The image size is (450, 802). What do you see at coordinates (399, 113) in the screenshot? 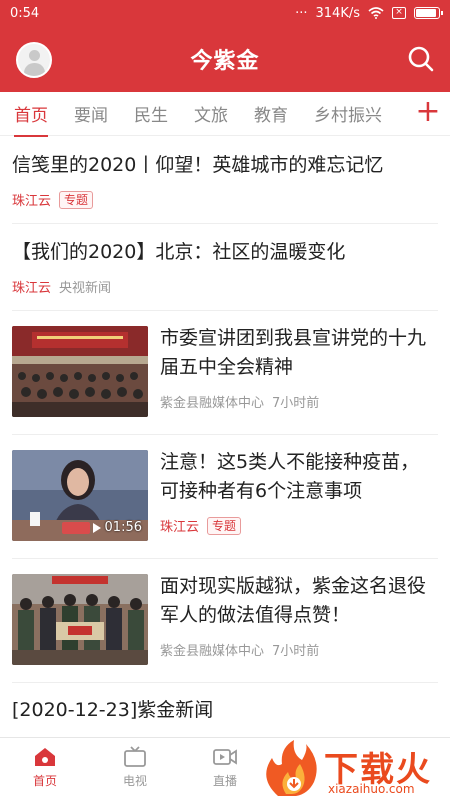
I see `tab-fade` at bounding box center [399, 113].